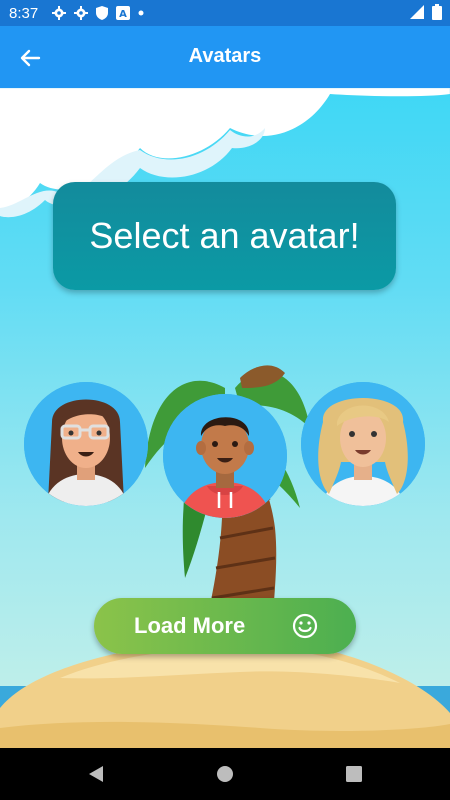  Describe the element at coordinates (24, 13) in the screenshot. I see `status-time: 8:37` at that location.